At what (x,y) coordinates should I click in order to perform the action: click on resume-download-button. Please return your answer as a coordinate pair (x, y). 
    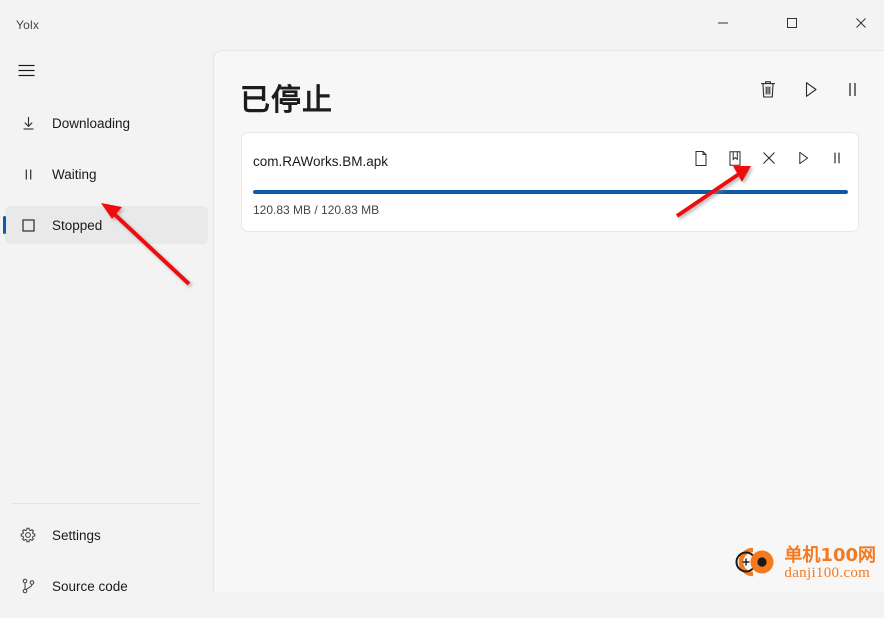
    Looking at the image, I should click on (802, 160).